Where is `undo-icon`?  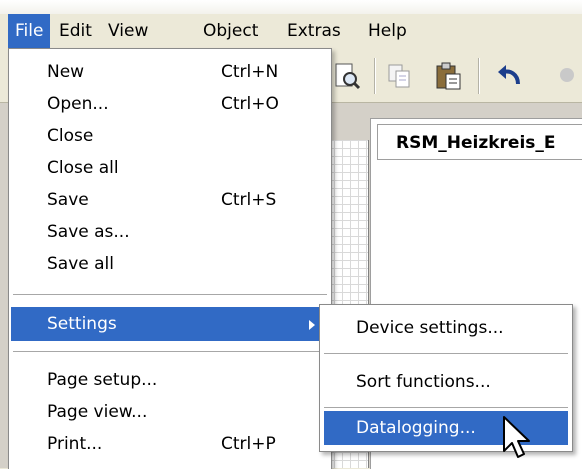
undo-icon is located at coordinates (510, 76).